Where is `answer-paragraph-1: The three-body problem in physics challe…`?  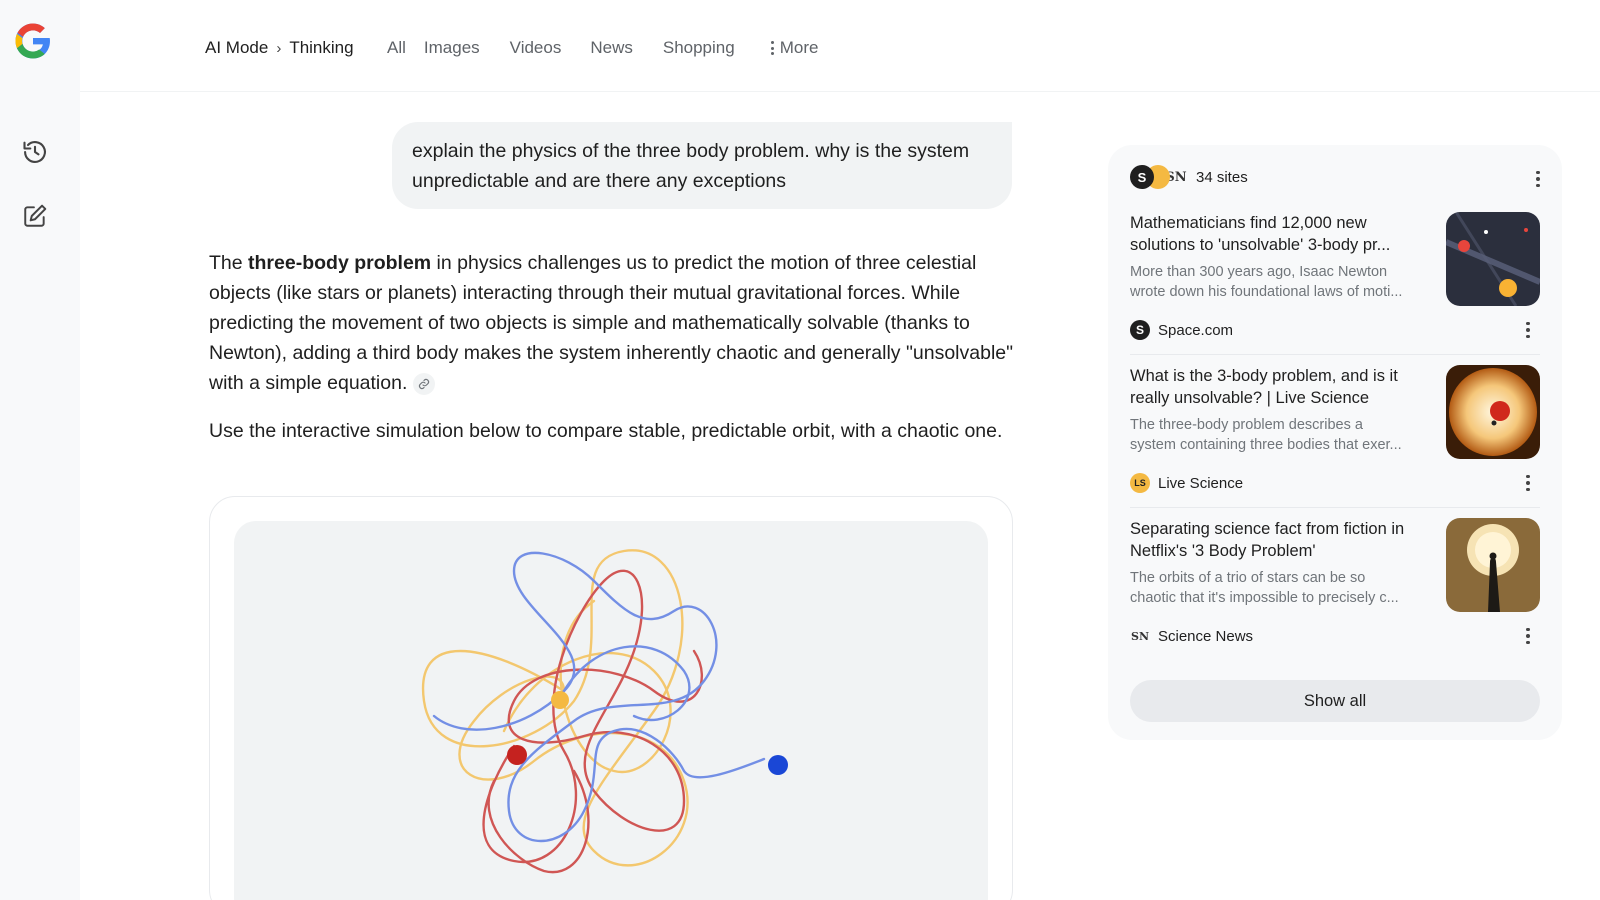
answer-paragraph-1: The three-body problem in physics challe… is located at coordinates (614, 323).